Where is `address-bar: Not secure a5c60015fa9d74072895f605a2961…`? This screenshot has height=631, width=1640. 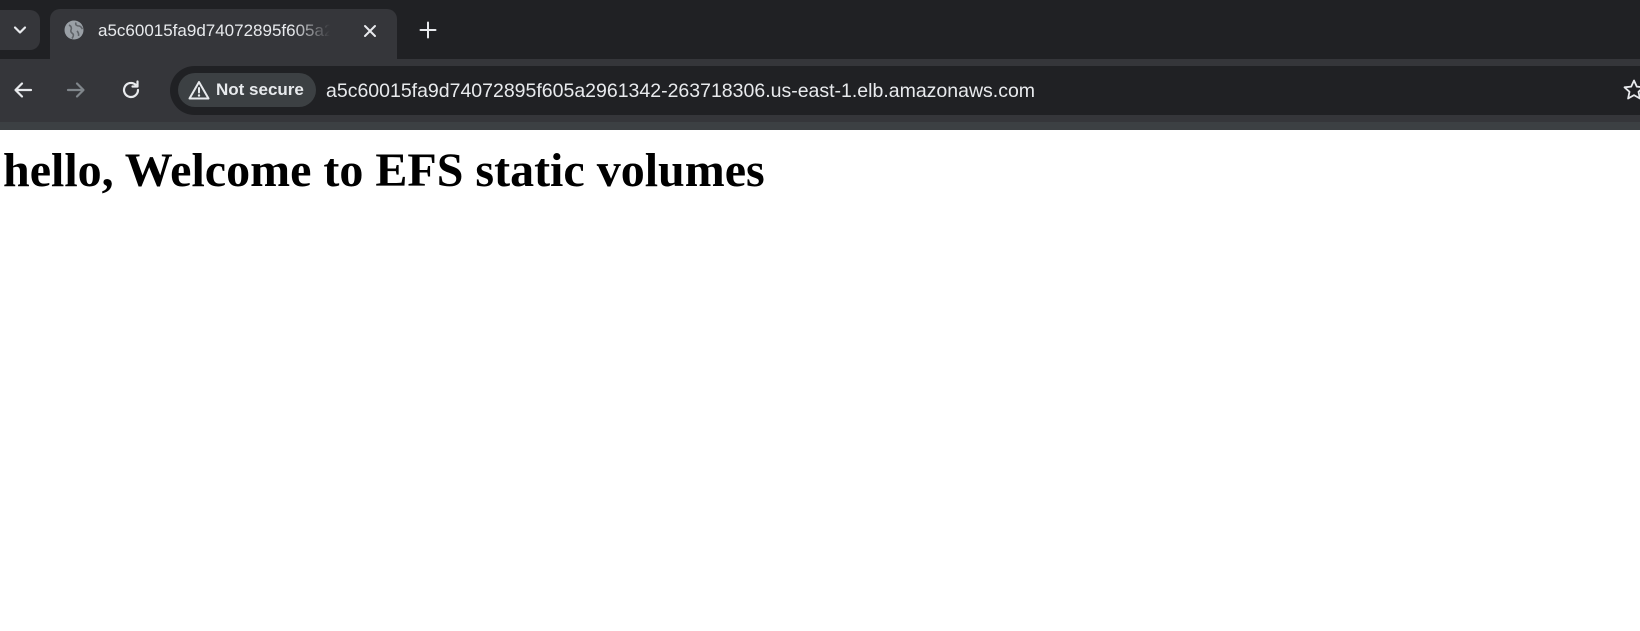
address-bar: Not secure a5c60015fa9d74072895f605a2961… is located at coordinates (905, 90).